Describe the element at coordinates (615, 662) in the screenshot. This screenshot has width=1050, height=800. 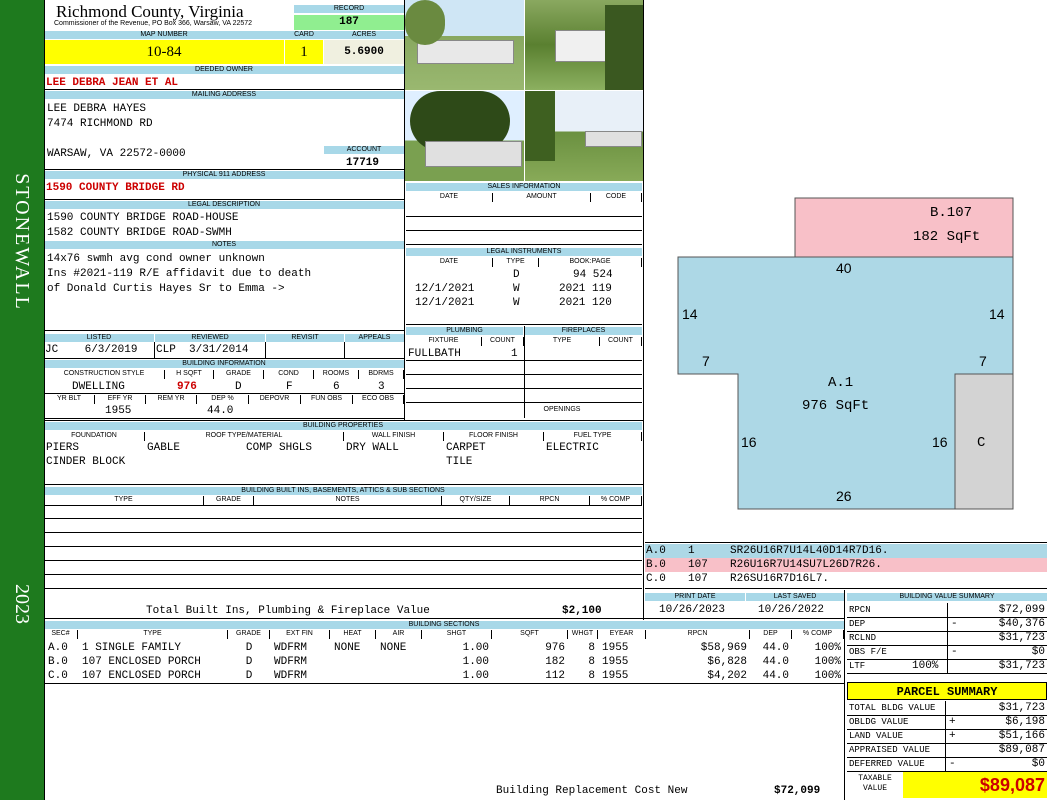
I see `section-row-2-year: 1955` at that location.